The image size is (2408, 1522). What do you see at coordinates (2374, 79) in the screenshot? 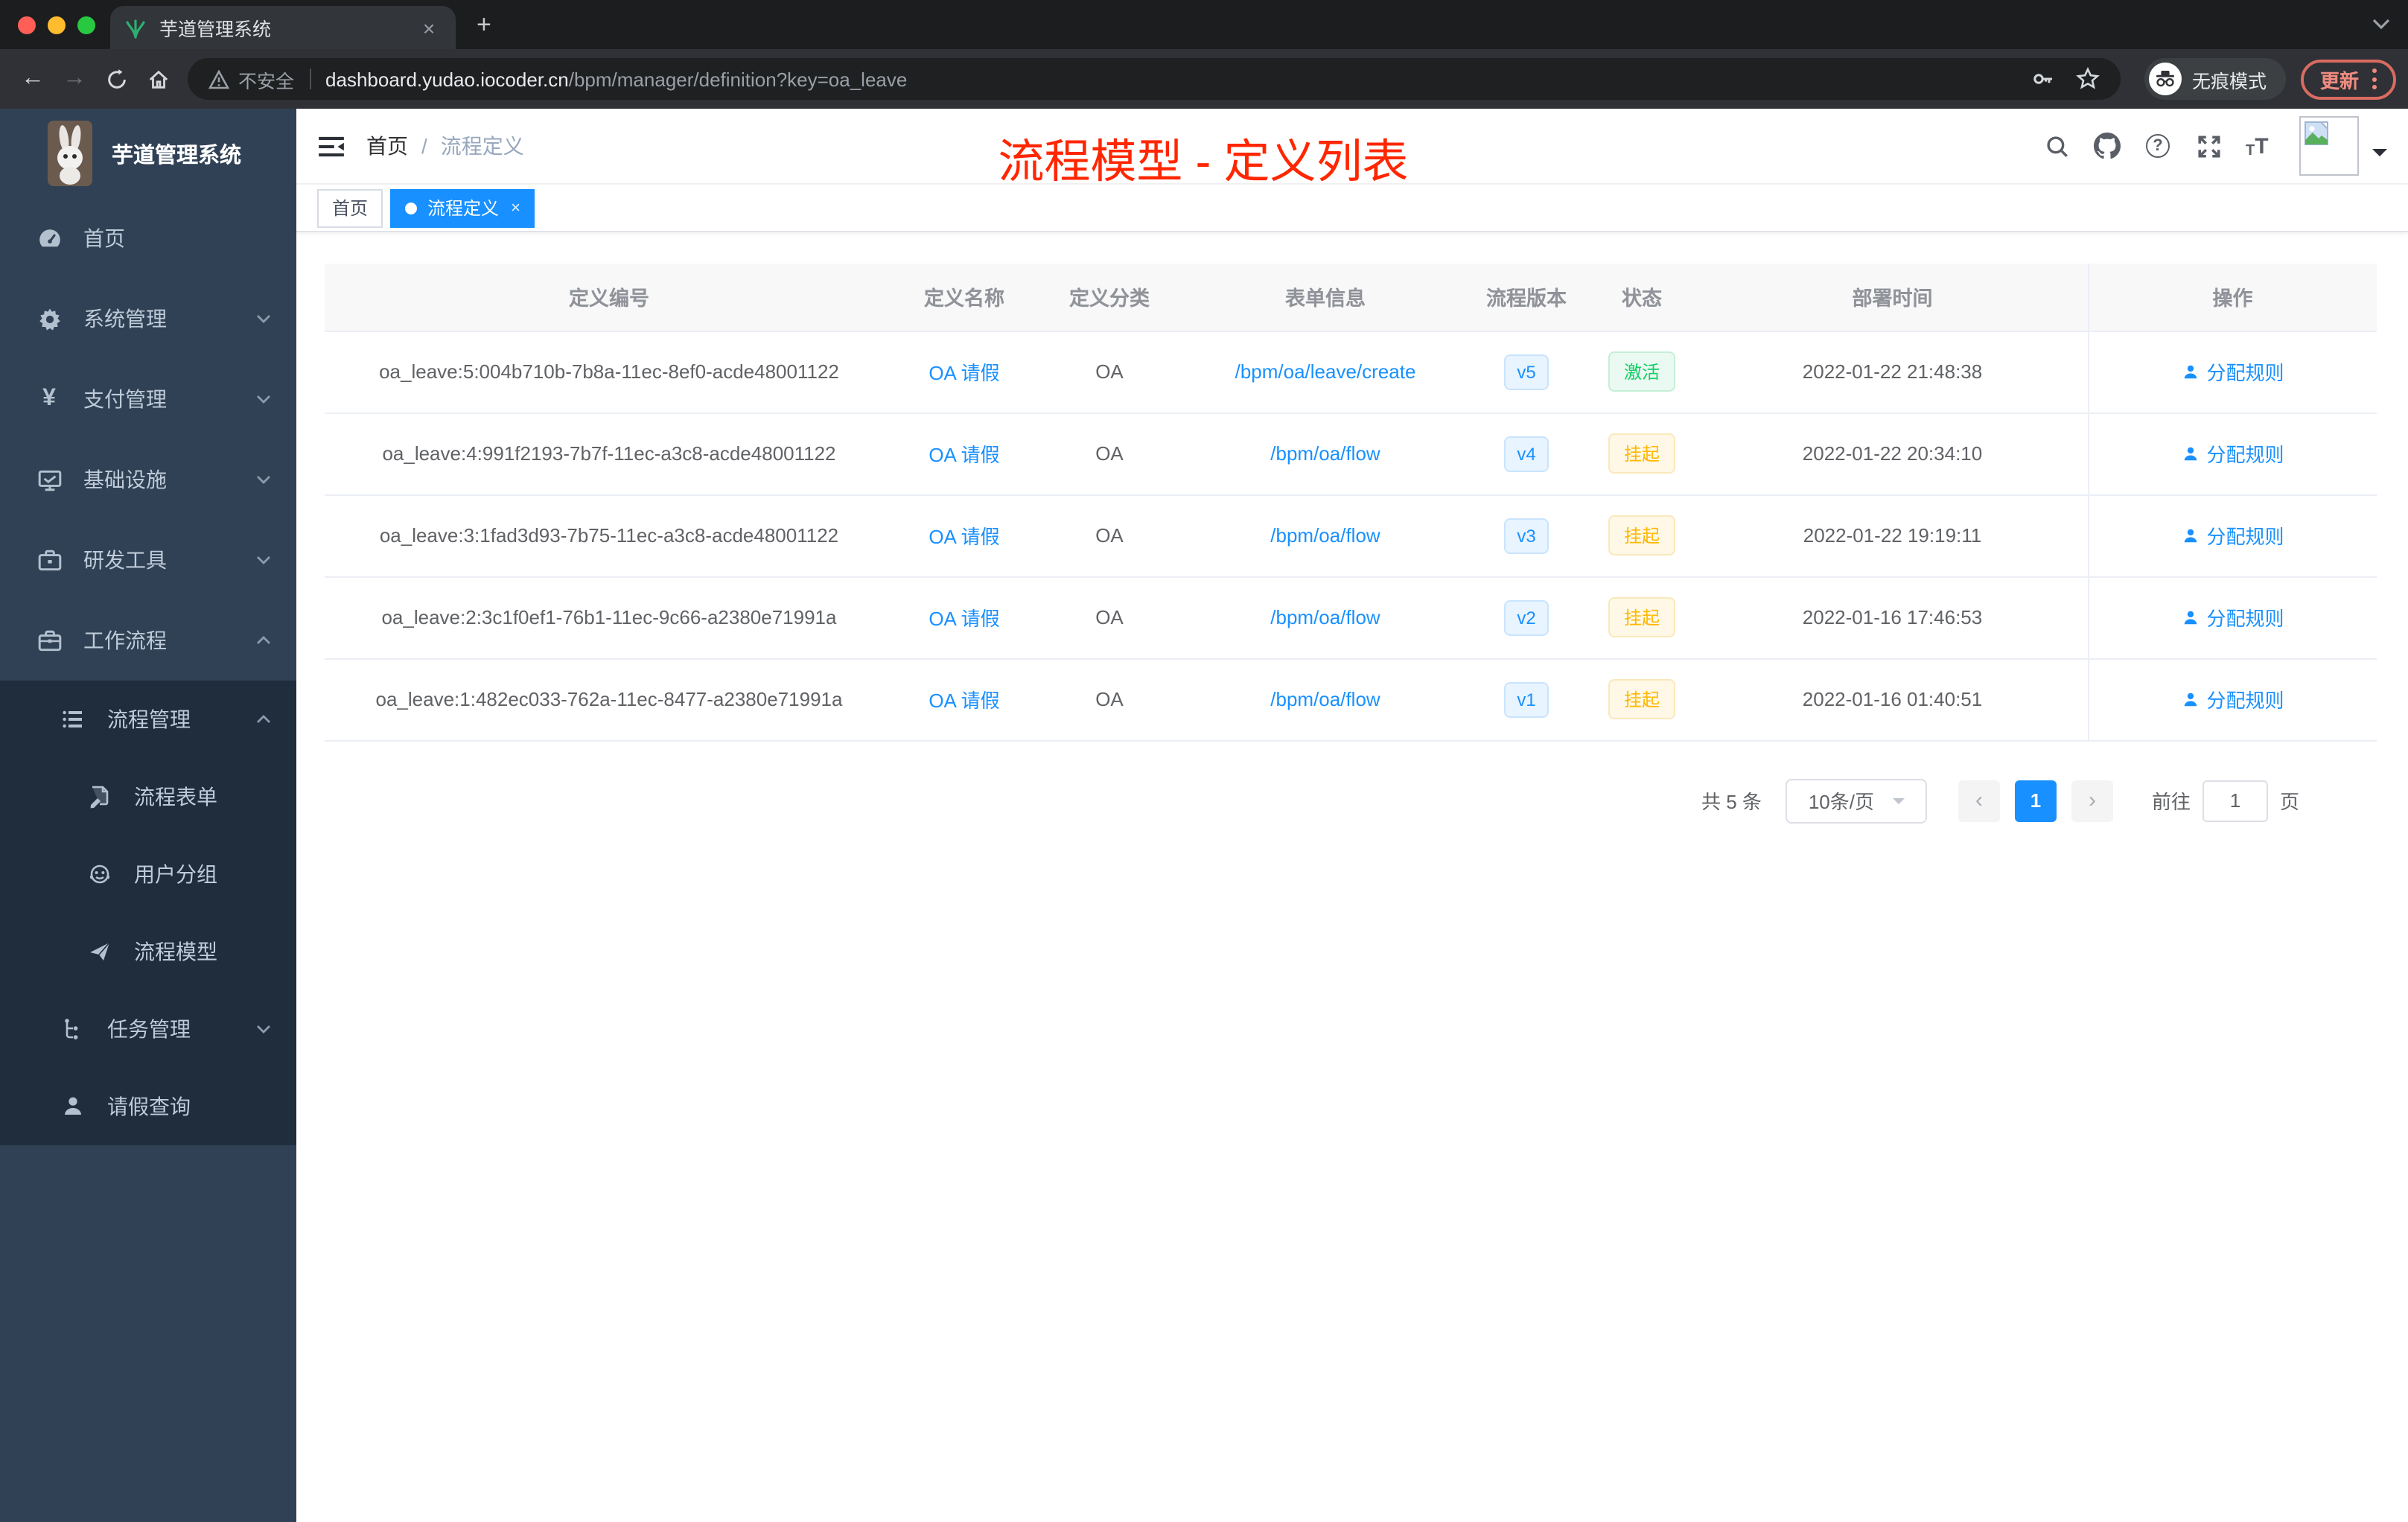
I see `browser-menu-kebab-icon` at bounding box center [2374, 79].